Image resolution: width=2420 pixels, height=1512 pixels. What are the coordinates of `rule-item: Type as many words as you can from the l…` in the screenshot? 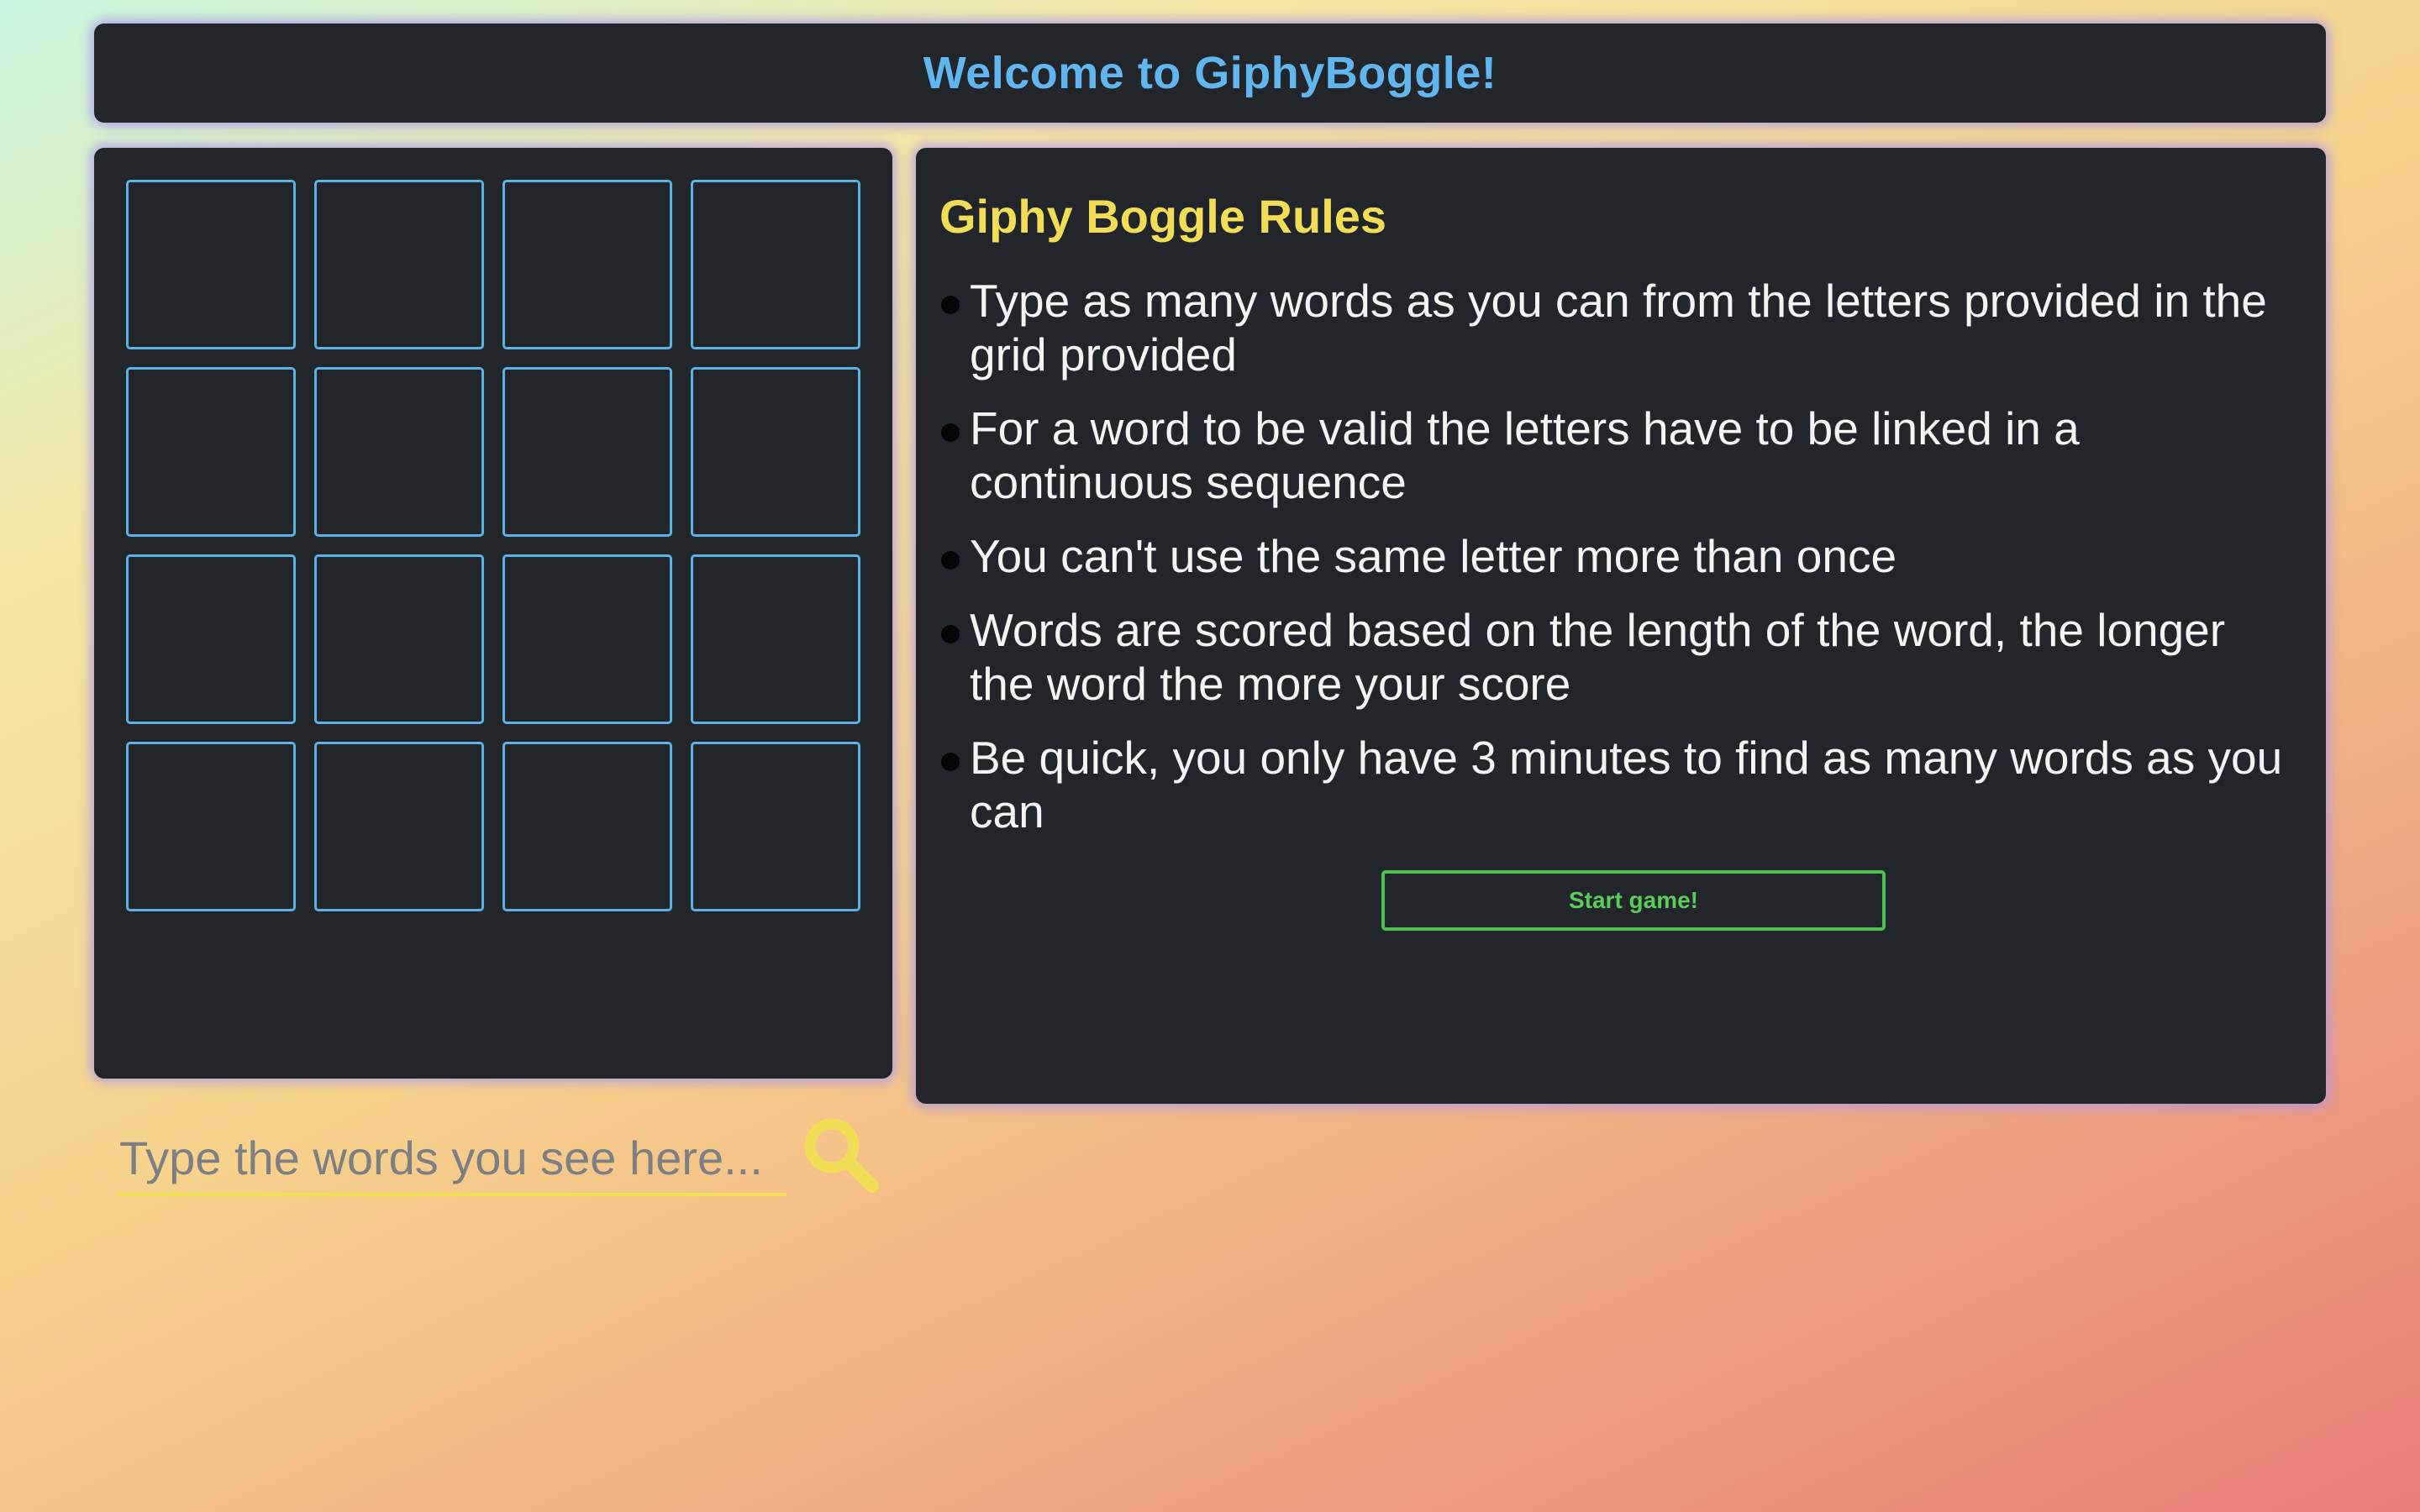 It's located at (1618, 327).